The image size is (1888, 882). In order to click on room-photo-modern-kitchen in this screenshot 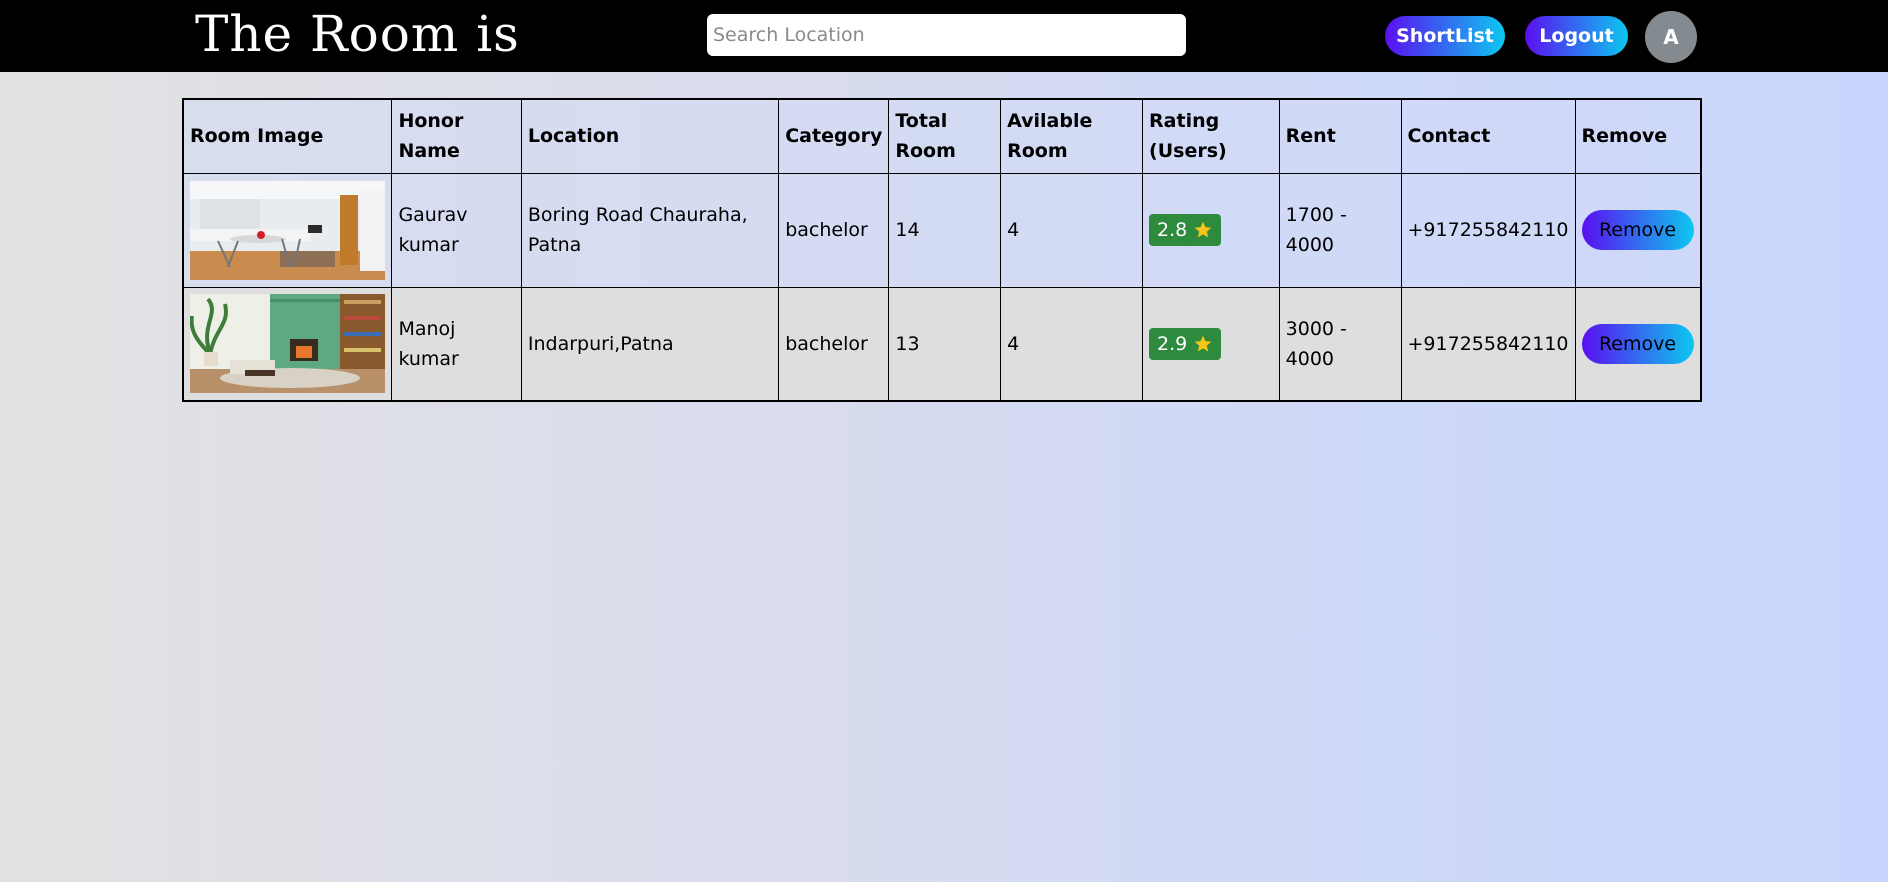, I will do `click(287, 230)`.